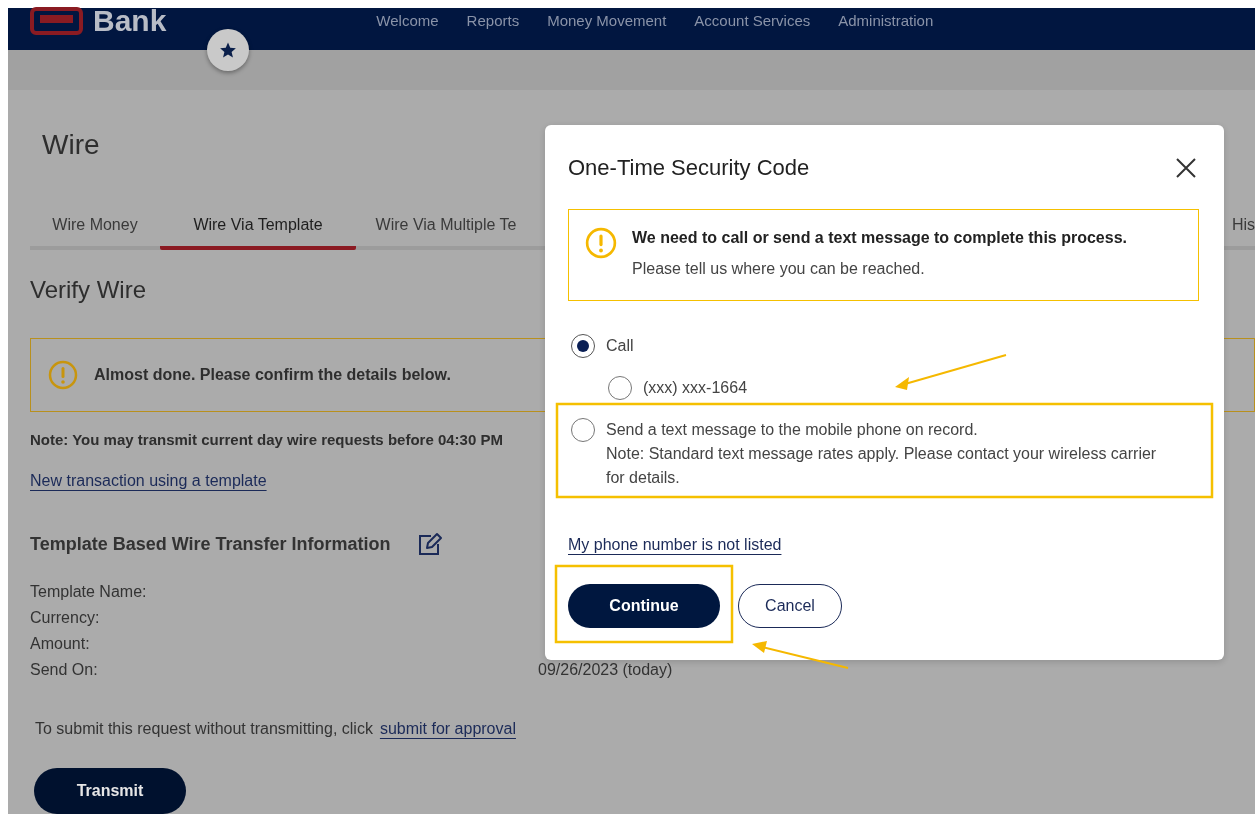 The width and height of the screenshot is (1255, 814). What do you see at coordinates (65, 617) in the screenshot?
I see `detail-label: Currency:` at bounding box center [65, 617].